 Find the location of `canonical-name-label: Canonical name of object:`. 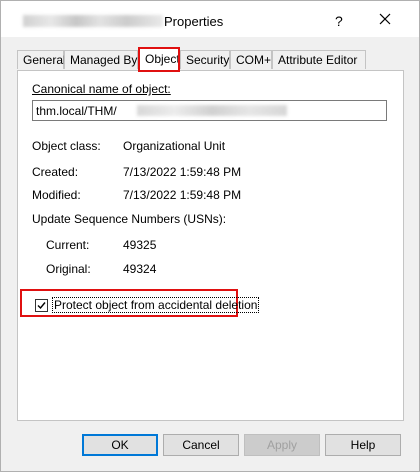

canonical-name-label: Canonical name of object: is located at coordinates (101, 89).